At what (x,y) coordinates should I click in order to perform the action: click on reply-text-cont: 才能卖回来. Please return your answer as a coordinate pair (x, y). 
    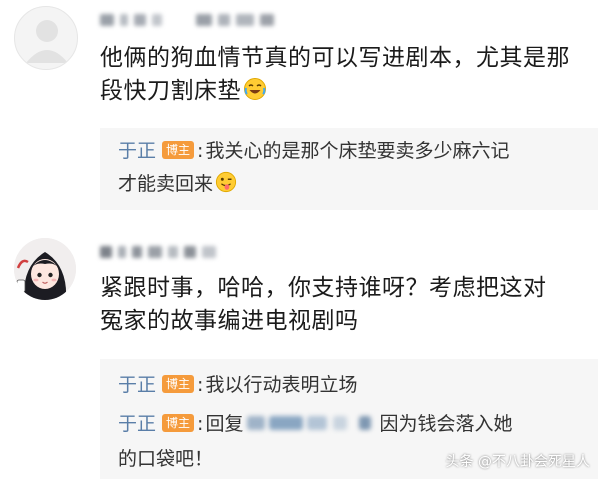
    Looking at the image, I should click on (166, 184).